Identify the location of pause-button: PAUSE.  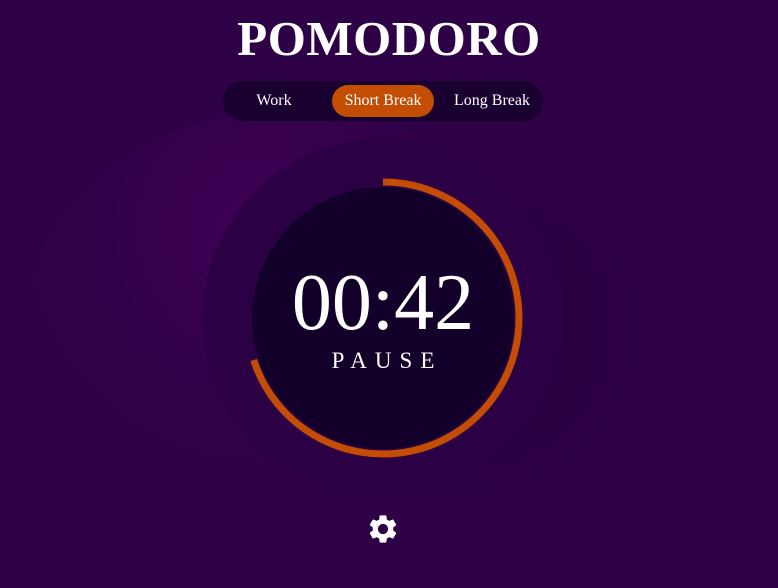
(383, 361).